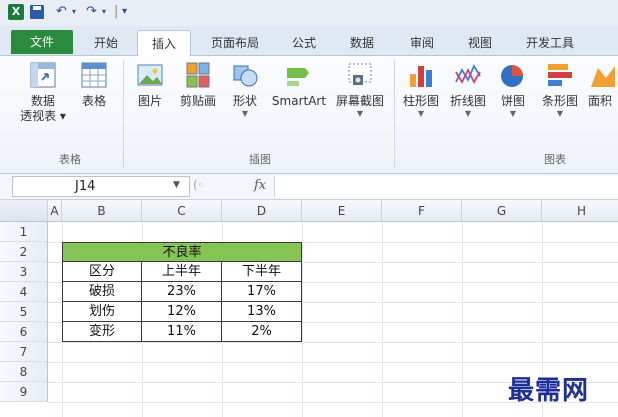  I want to click on clipart-button: 剪贴画, so click(198, 84).